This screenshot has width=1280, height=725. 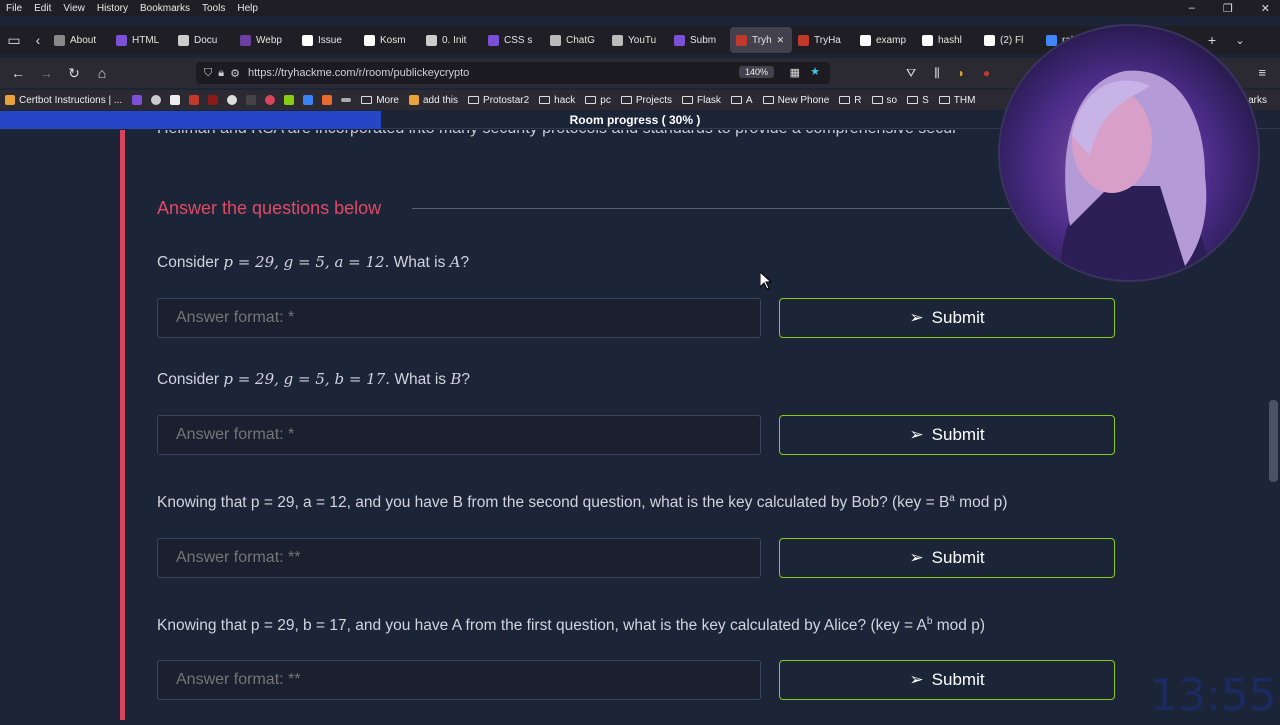 I want to click on tab-7: CSS s, so click(x=513, y=40).